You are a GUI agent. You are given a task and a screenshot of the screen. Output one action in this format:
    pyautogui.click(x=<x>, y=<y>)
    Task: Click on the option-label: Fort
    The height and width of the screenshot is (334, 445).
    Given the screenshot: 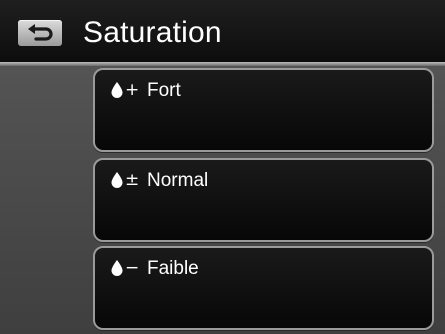 What is the action you would take?
    pyautogui.click(x=164, y=90)
    